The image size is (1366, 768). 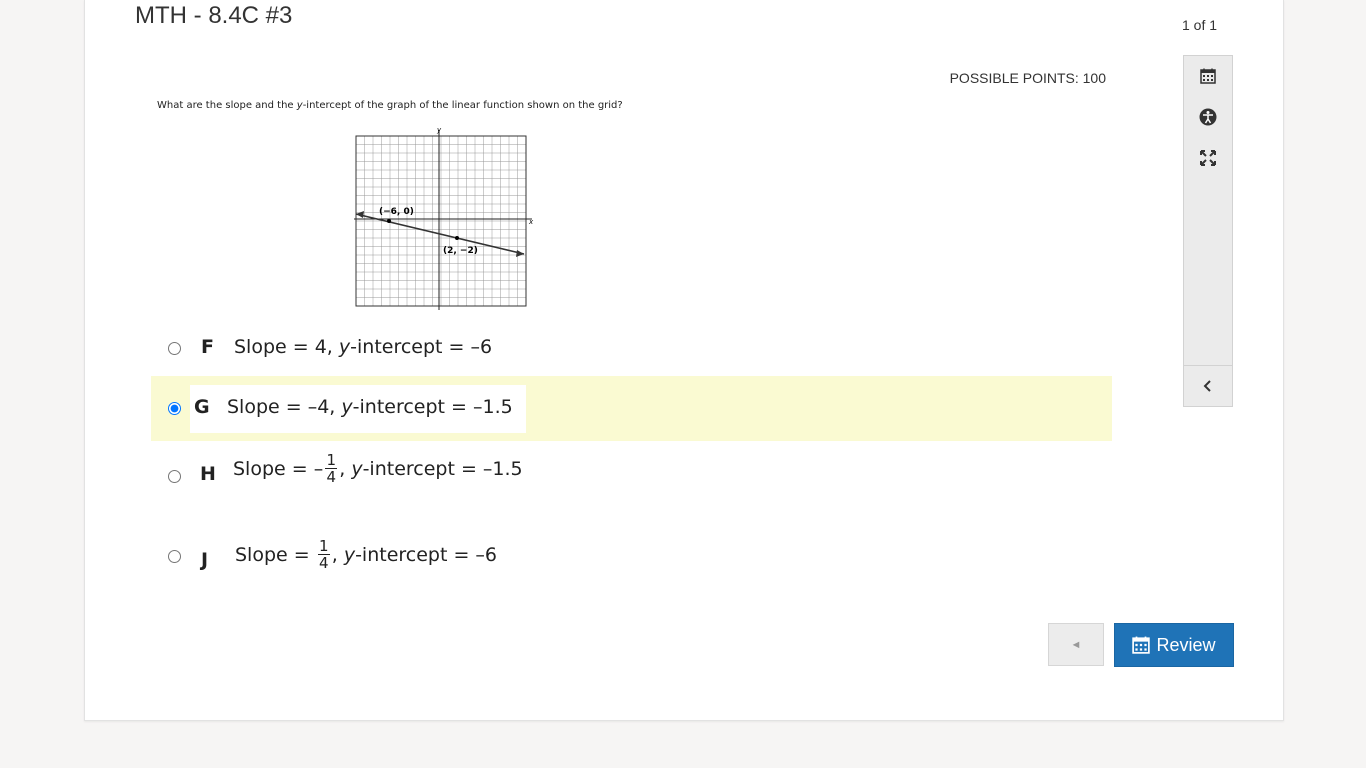 I want to click on option-h: H Slope = –1 4, y -intercept = –1.5, so click(x=631, y=475).